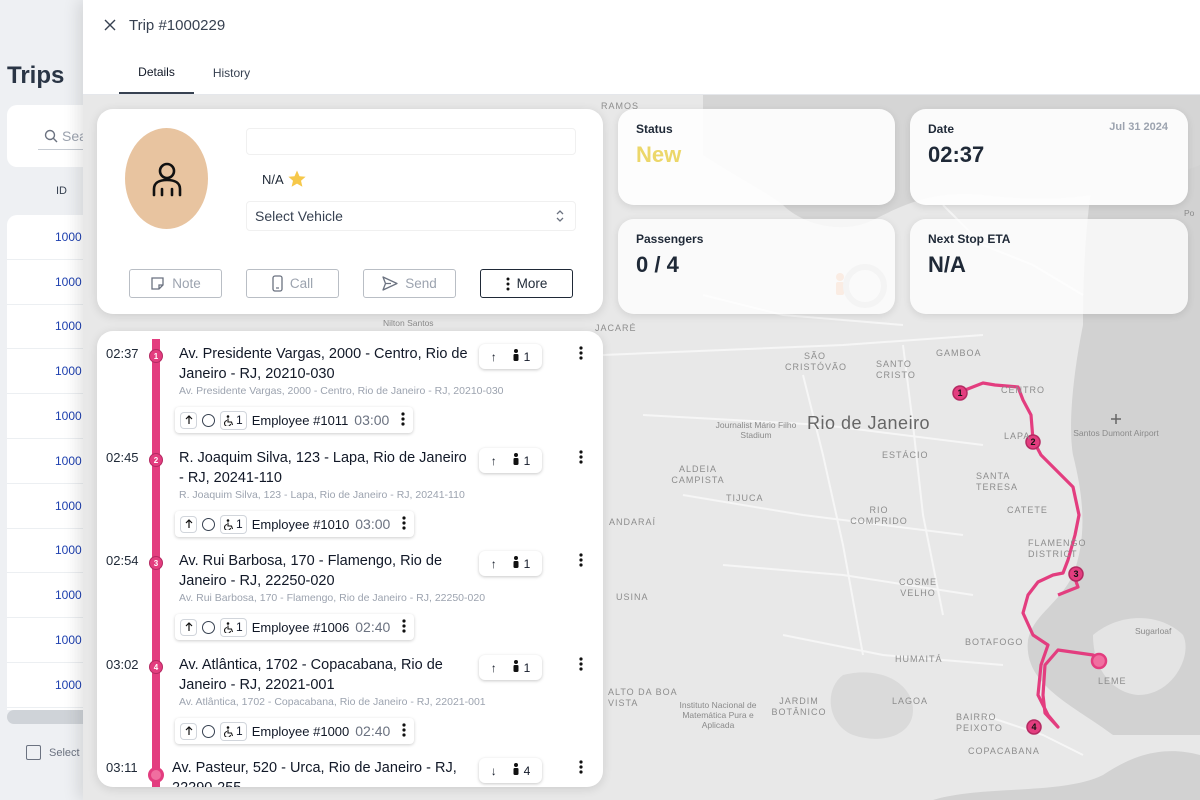 The height and width of the screenshot is (800, 1200). What do you see at coordinates (1027, 510) in the screenshot?
I see `map-label-catete: CATETE` at bounding box center [1027, 510].